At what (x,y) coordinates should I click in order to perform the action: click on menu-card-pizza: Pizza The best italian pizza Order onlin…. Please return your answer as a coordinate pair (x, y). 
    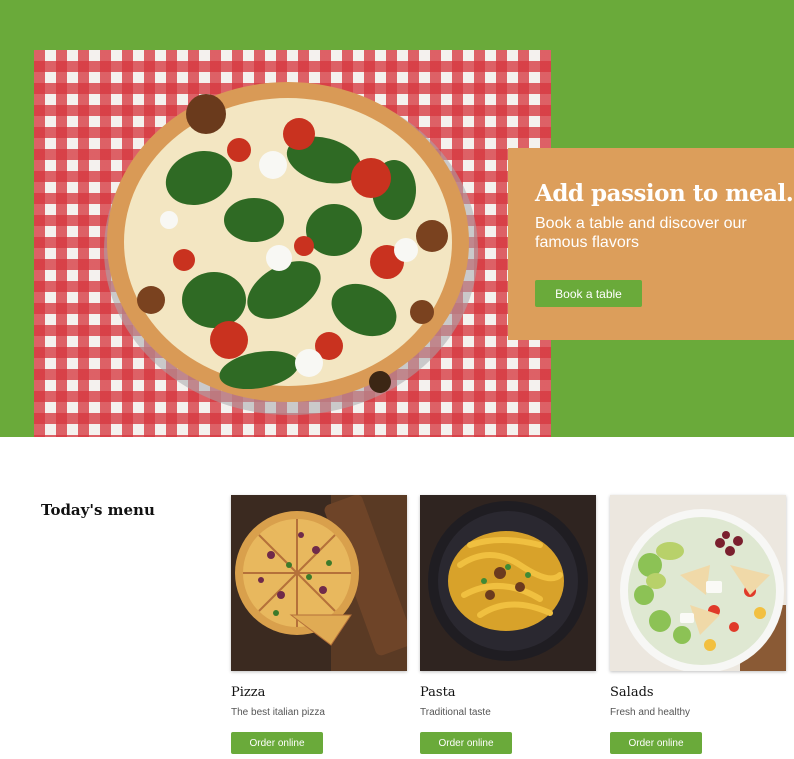
    Looking at the image, I should click on (319, 624).